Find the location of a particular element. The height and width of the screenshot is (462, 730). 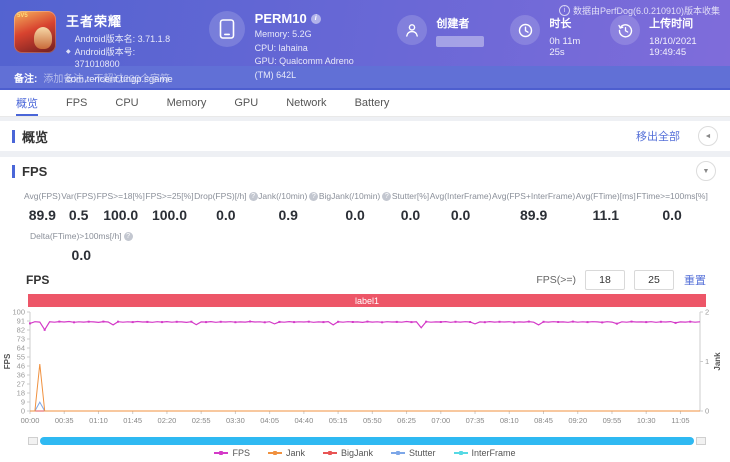

svg-text: 09:55 is located at coordinates (612, 420).